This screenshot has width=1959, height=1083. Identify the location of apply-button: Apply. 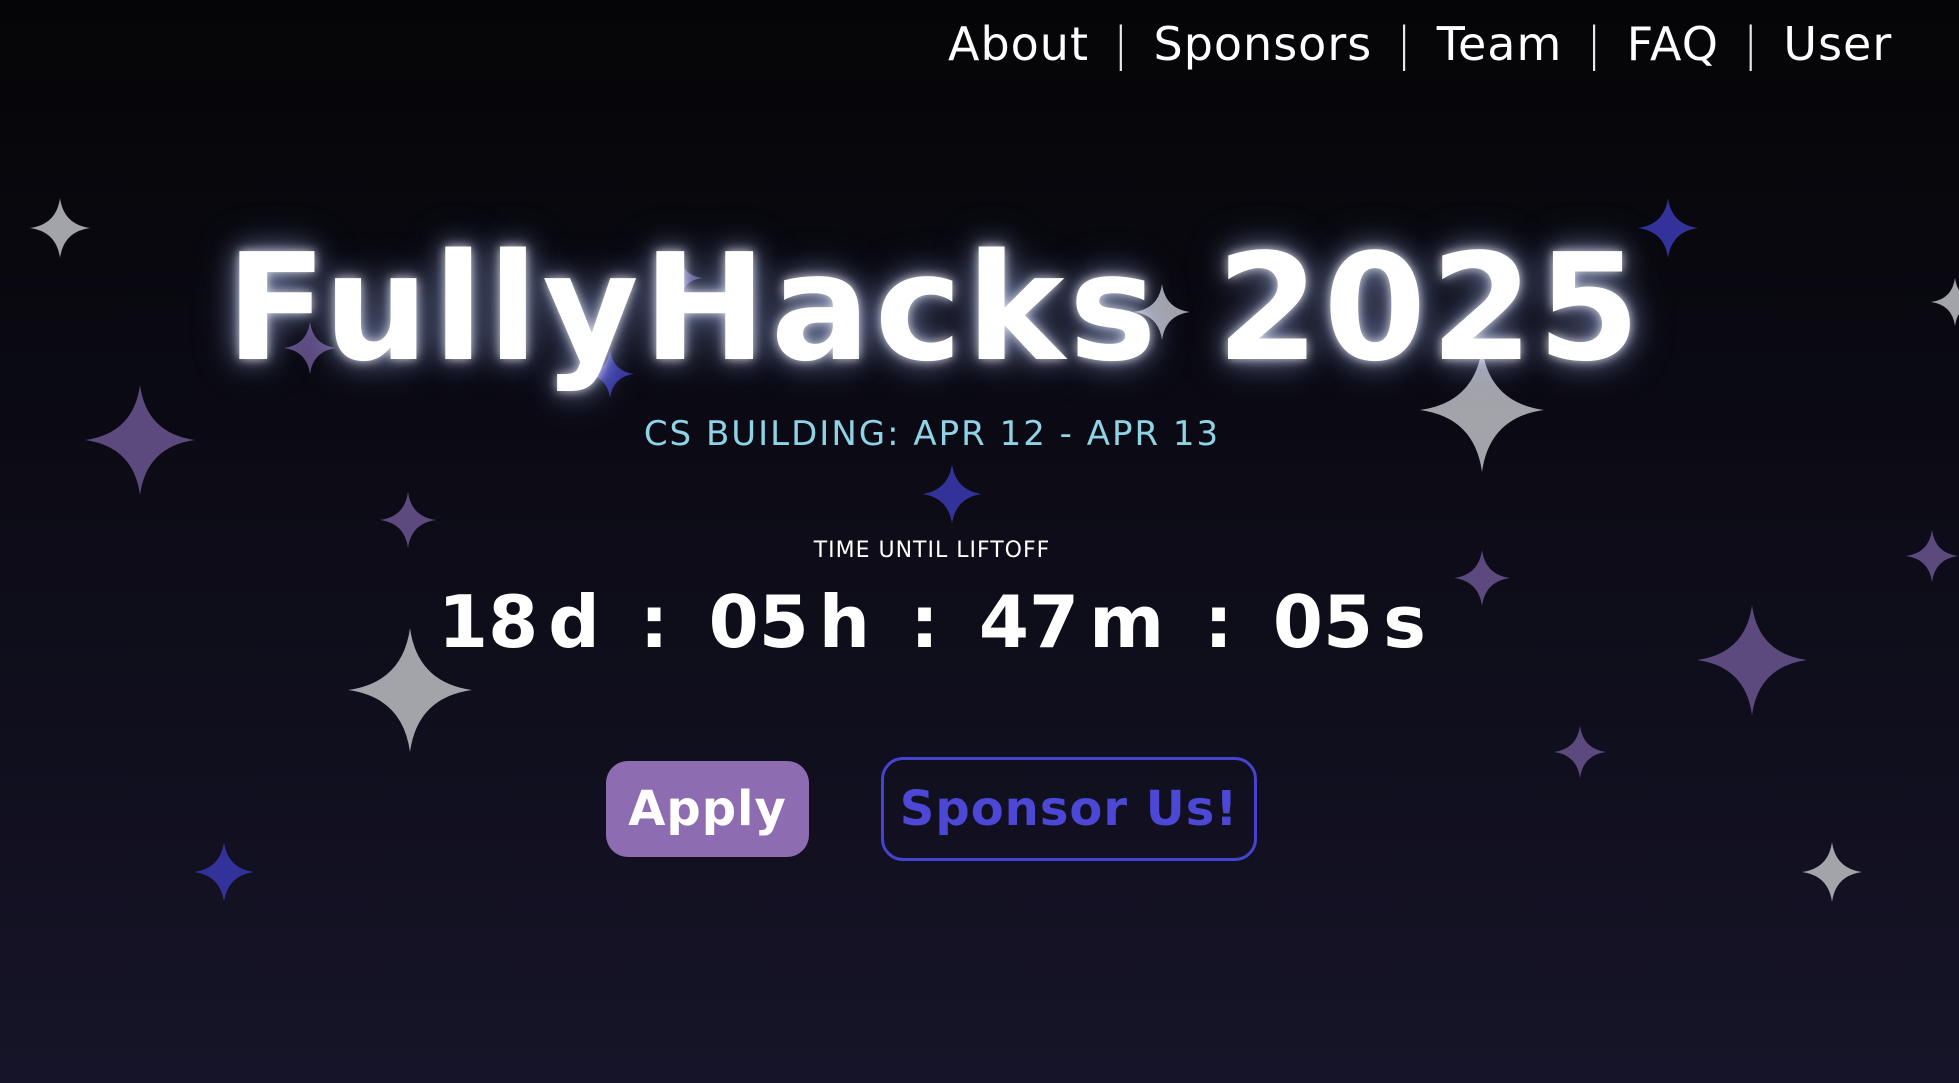
(707, 809).